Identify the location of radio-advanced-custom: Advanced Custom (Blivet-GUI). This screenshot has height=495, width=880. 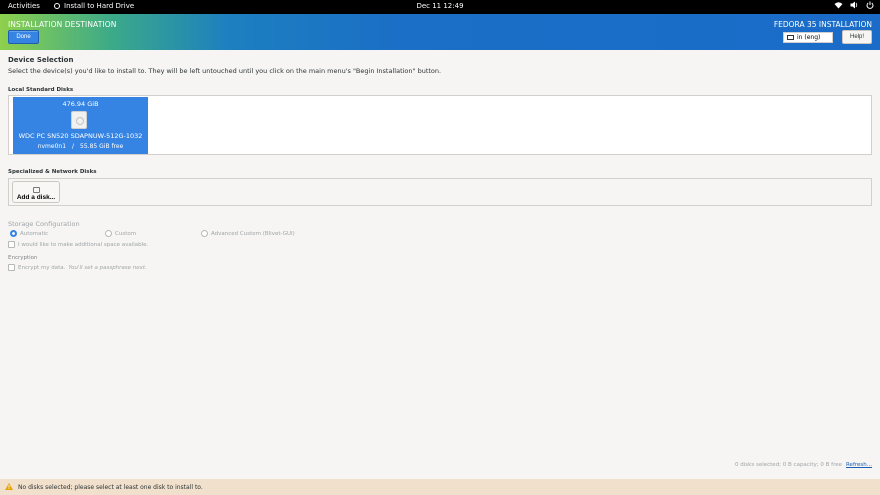
(248, 233).